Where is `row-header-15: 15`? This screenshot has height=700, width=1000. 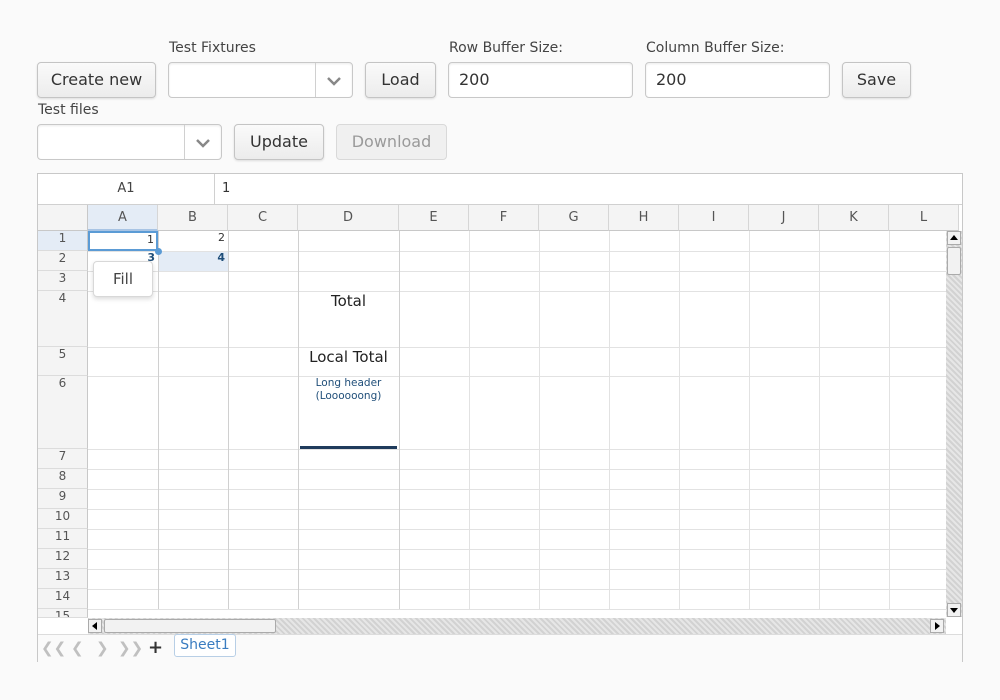 row-header-15: 15 is located at coordinates (63, 613).